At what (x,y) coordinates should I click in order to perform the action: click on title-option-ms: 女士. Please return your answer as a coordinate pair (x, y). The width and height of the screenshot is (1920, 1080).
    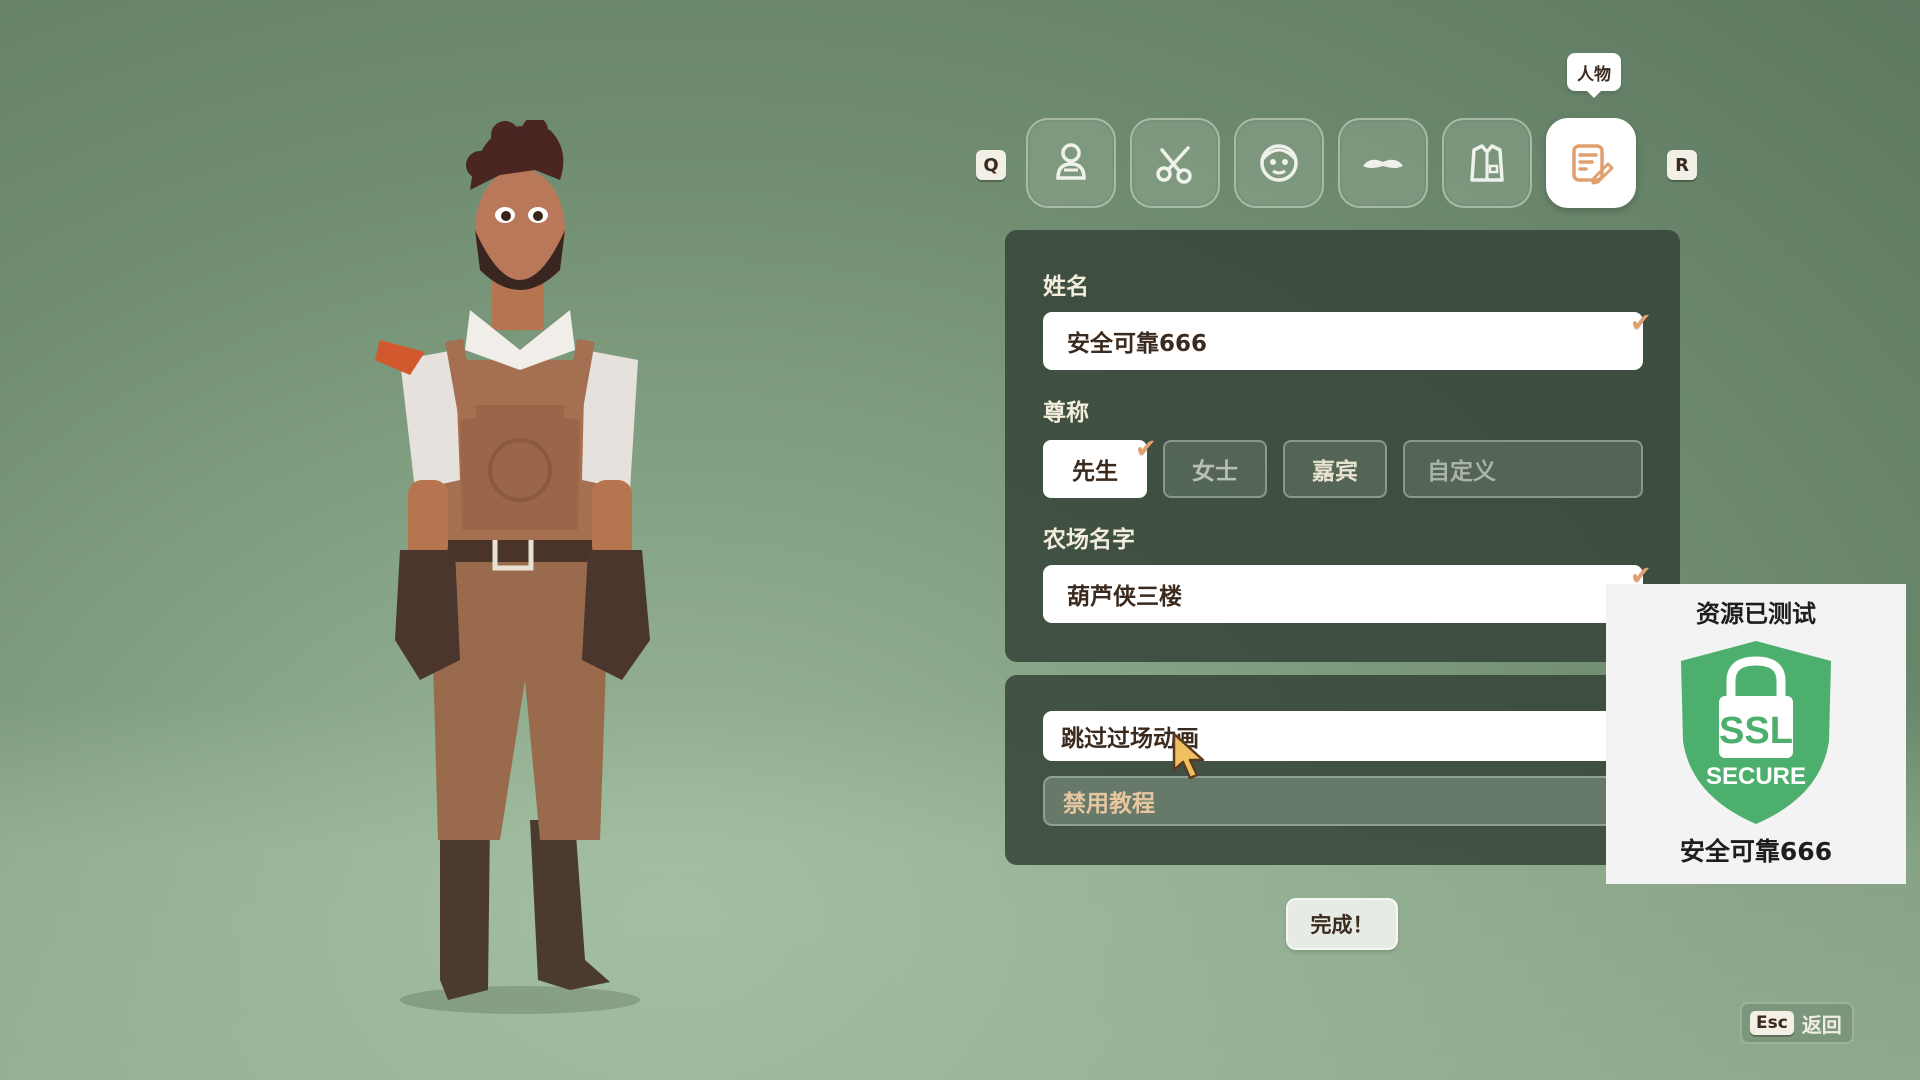
    Looking at the image, I should click on (1215, 469).